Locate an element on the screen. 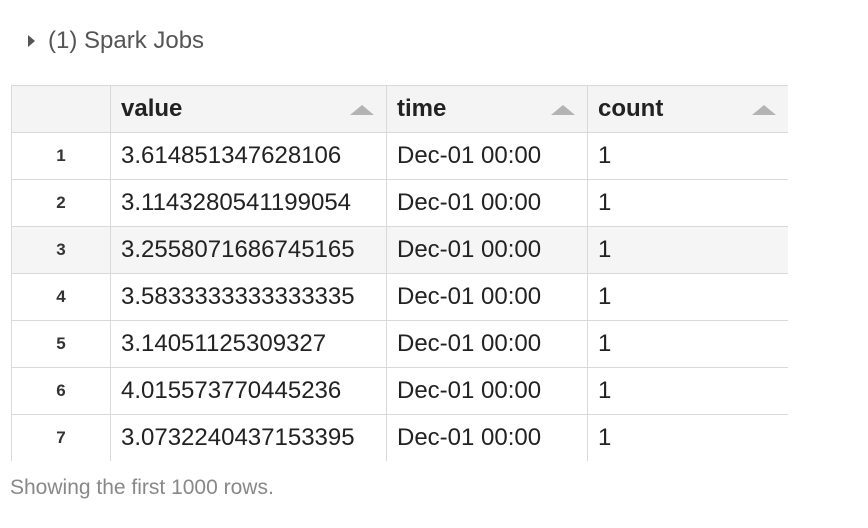 This screenshot has width=868, height=528. row-index: 2 is located at coordinates (61, 203).